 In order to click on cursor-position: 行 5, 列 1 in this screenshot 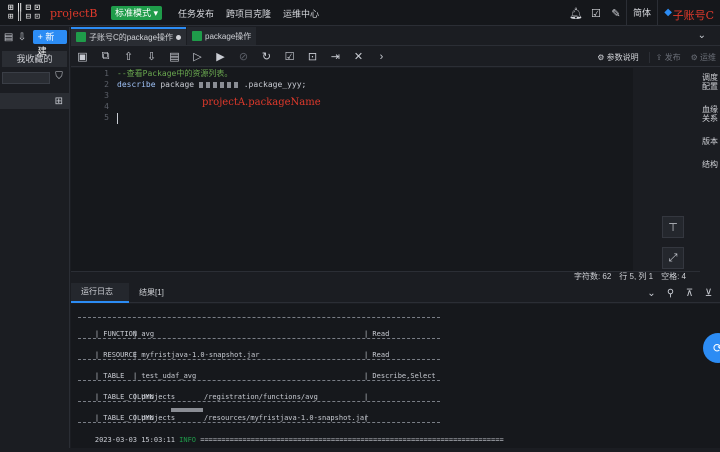, I will do `click(636, 276)`.